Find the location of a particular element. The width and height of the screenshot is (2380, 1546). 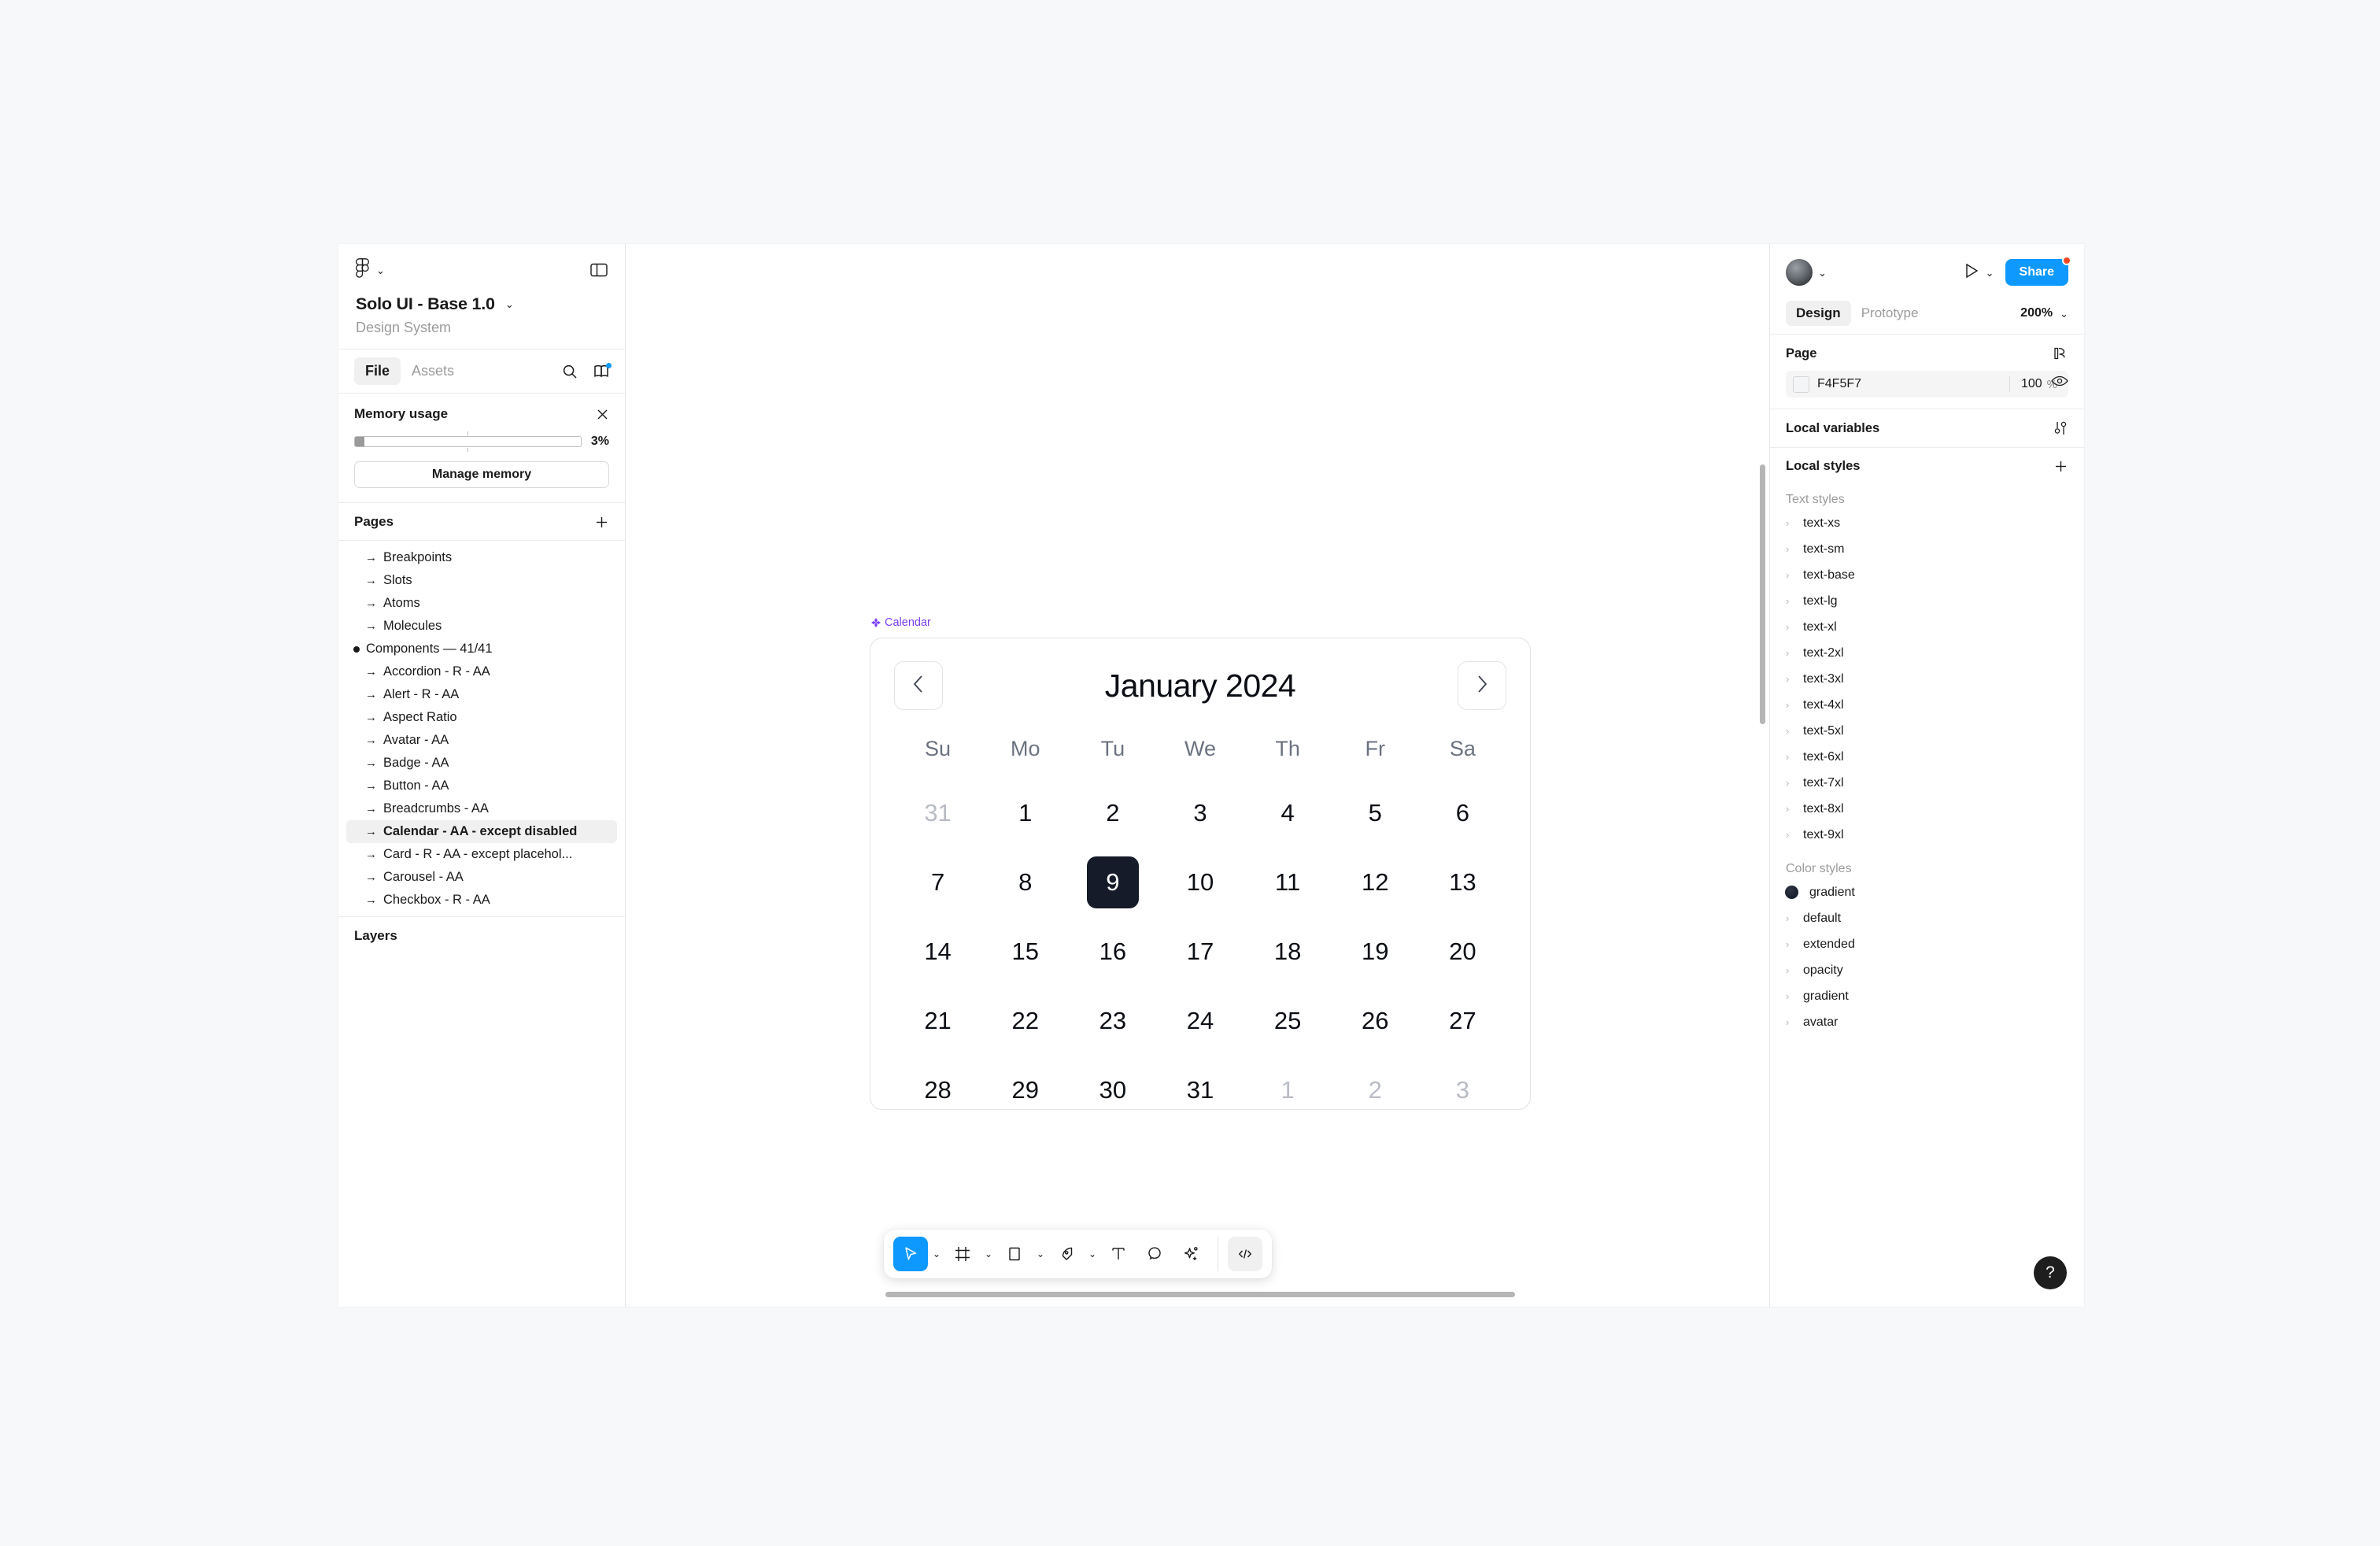

calendar-prev-button is located at coordinates (918, 685).